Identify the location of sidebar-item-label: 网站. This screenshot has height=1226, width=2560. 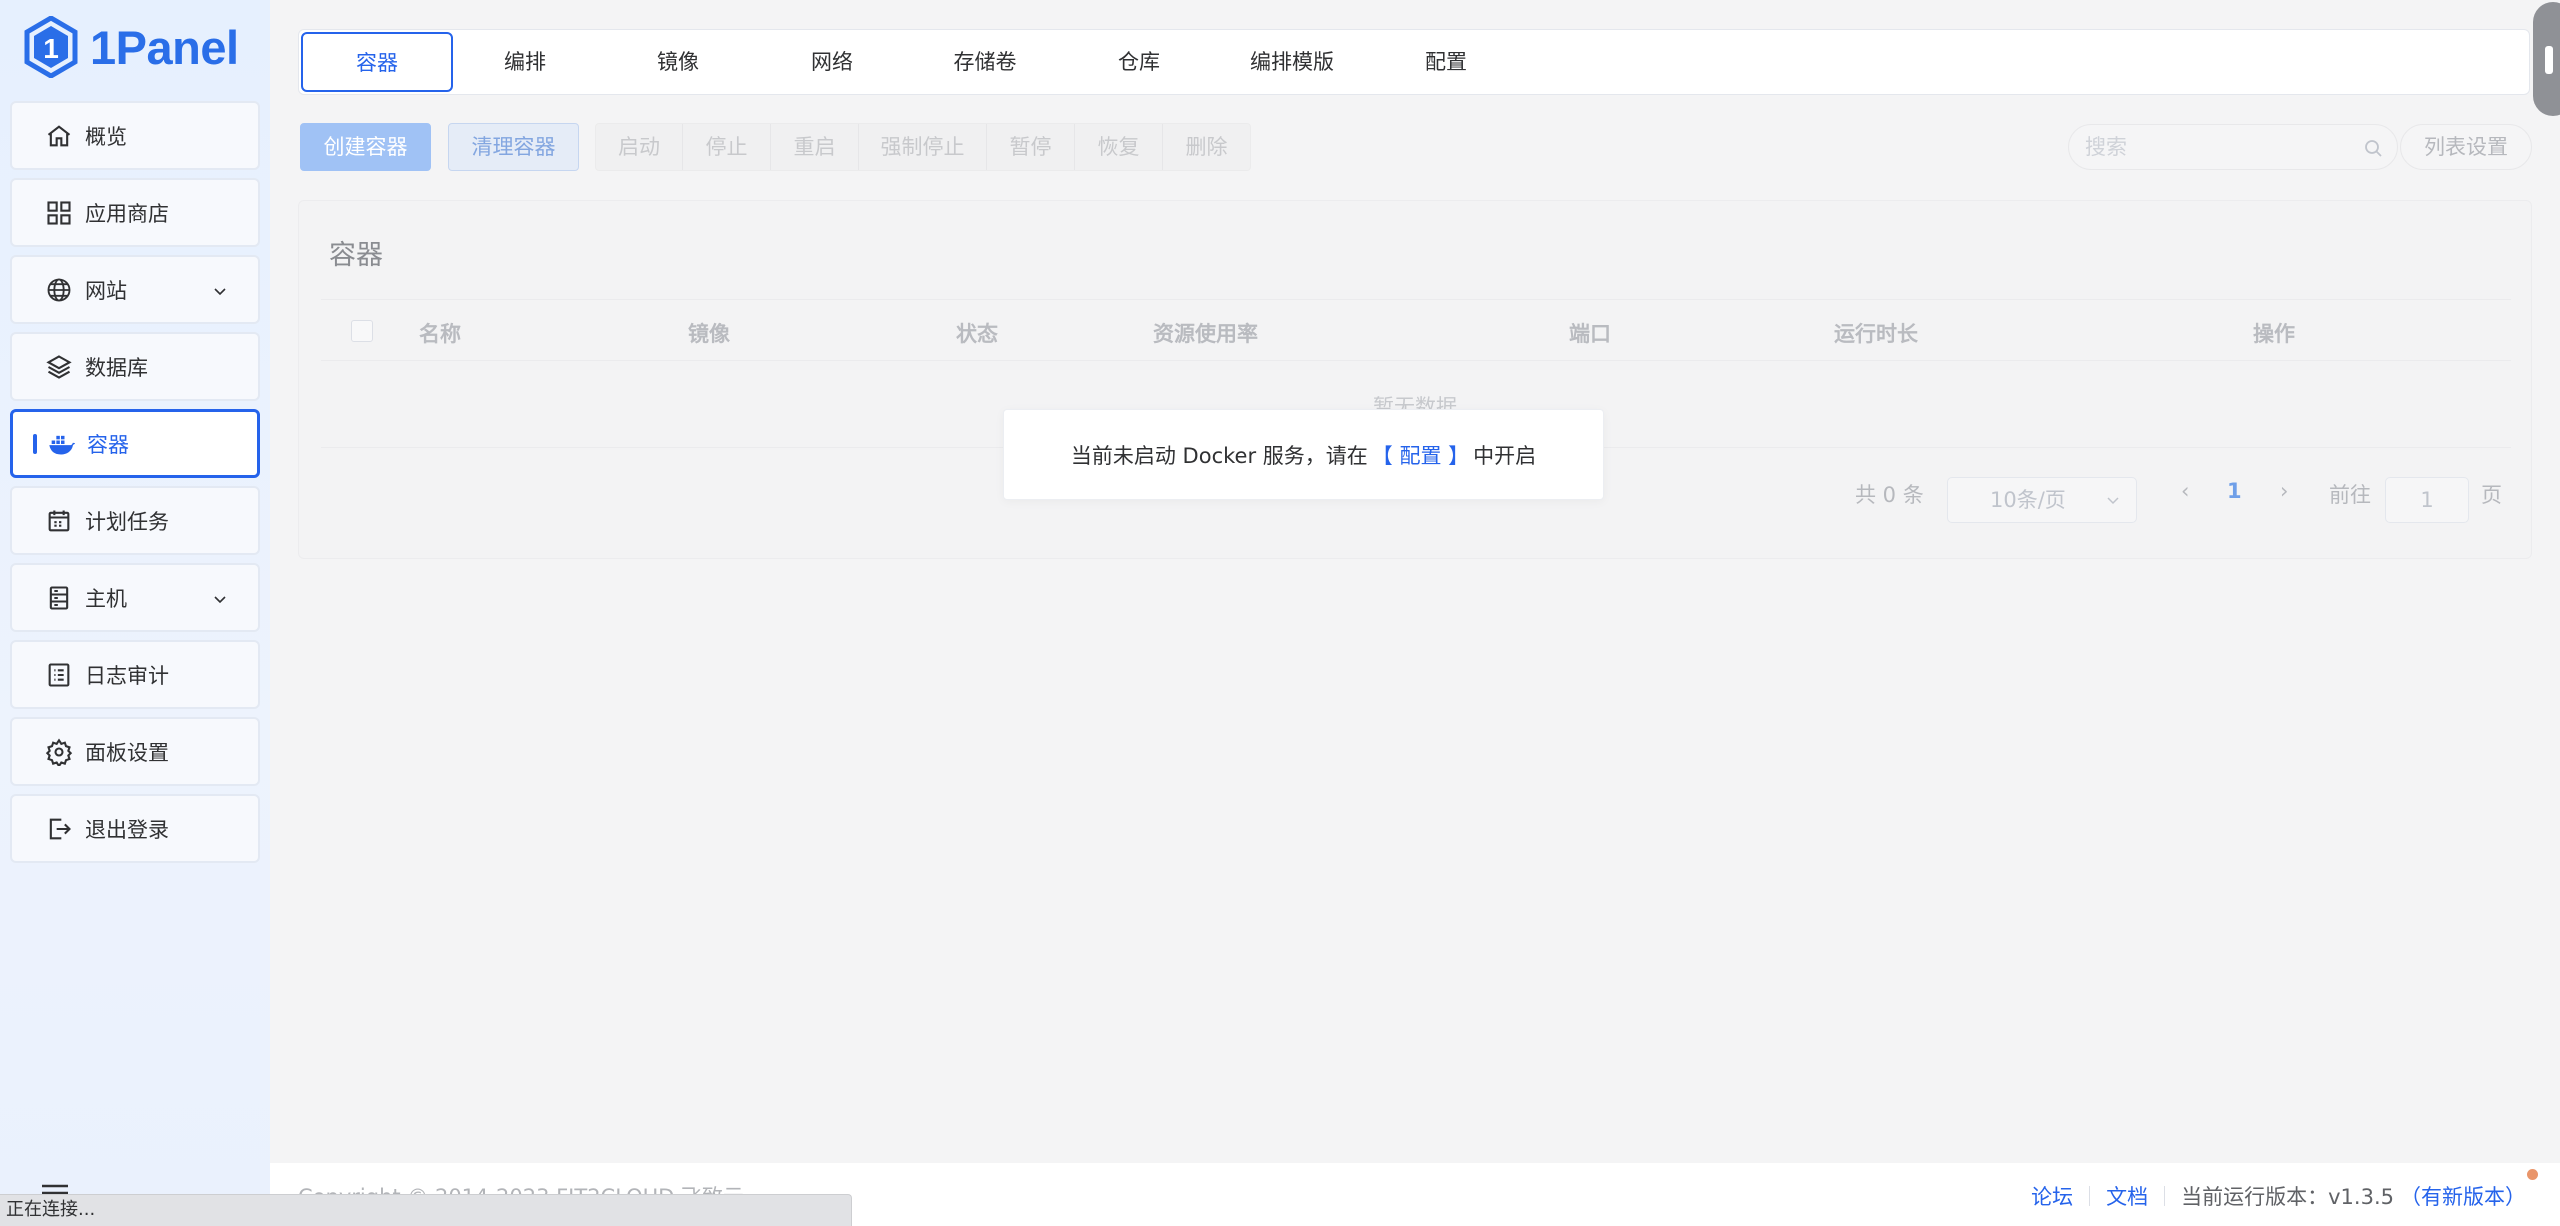
(106, 290).